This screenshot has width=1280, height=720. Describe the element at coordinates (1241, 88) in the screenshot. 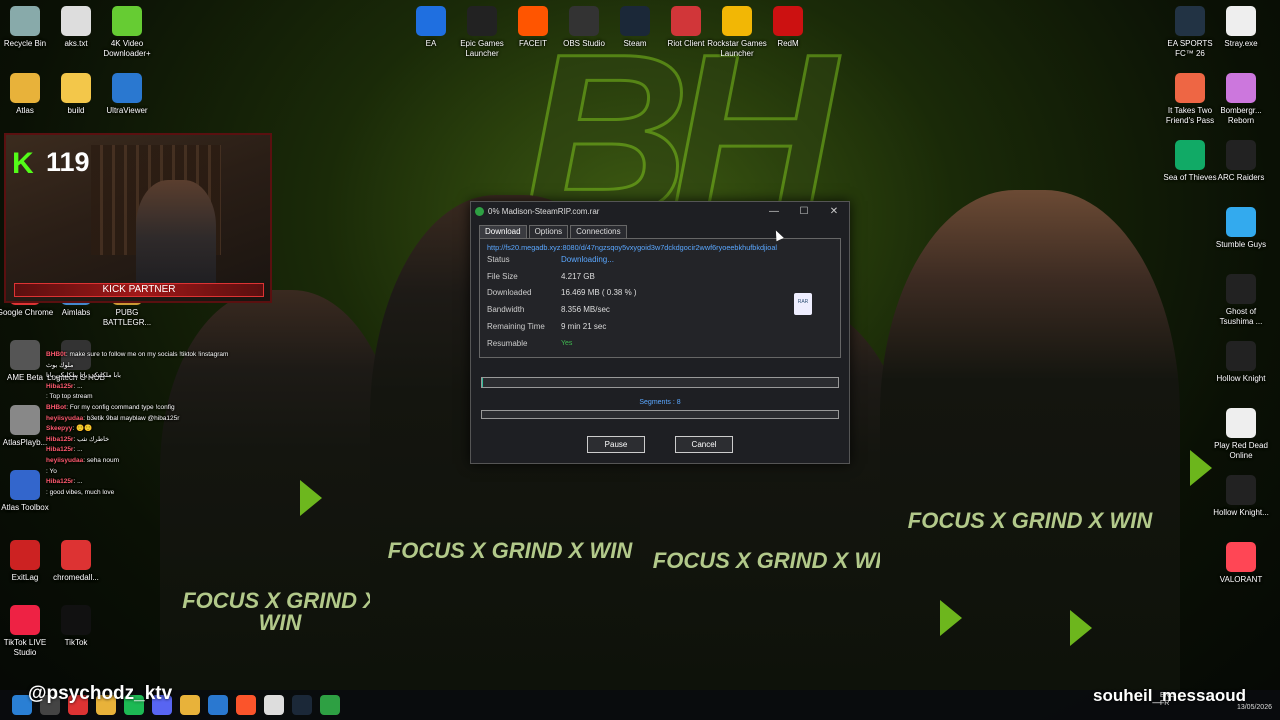

I see `bomberman-icon` at that location.